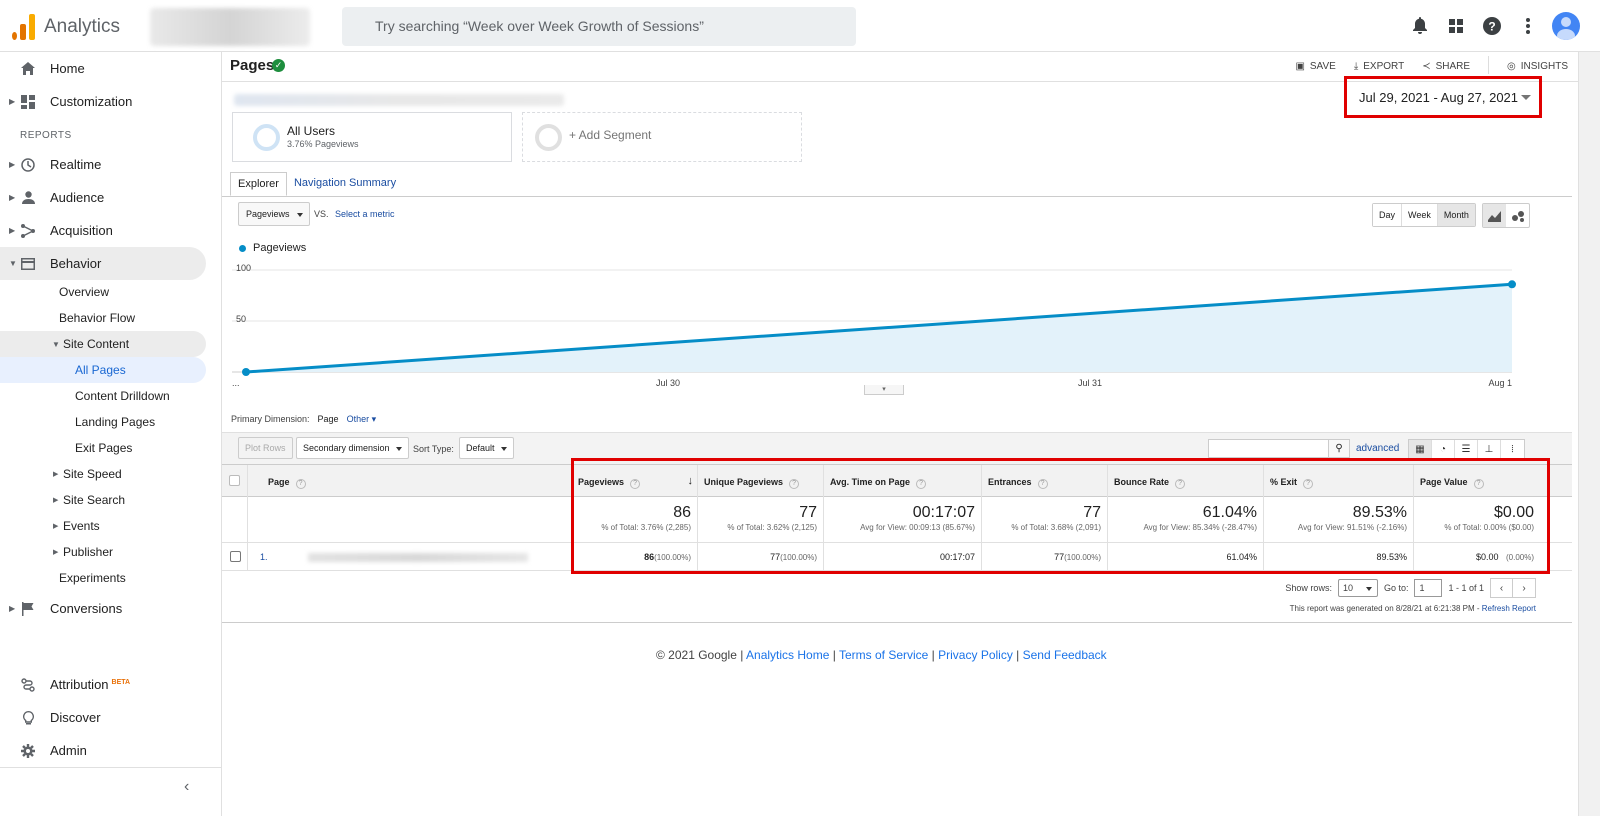 The height and width of the screenshot is (816, 1600). I want to click on tab-navigation-summary: Navigation Summary, so click(345, 184).